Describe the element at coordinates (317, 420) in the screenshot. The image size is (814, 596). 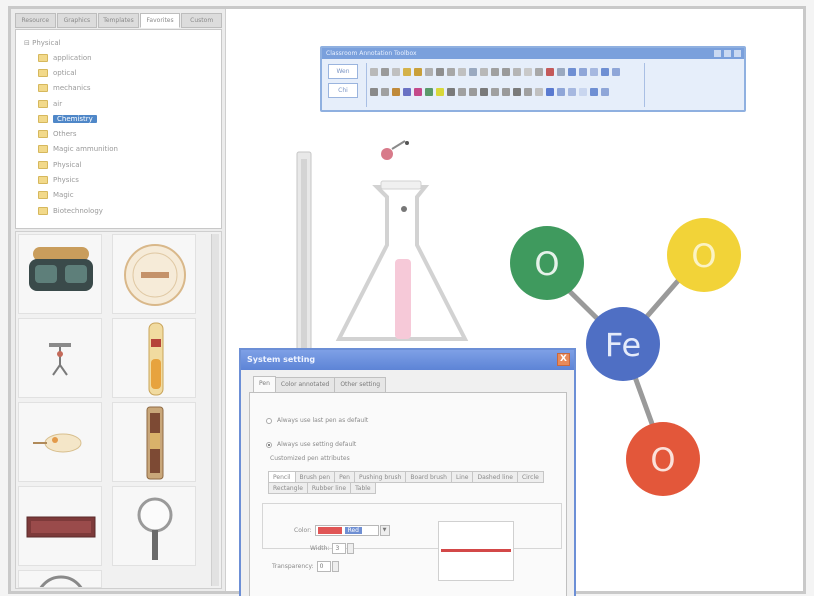
I see `radio-last-pen: Always use last pen as default` at that location.